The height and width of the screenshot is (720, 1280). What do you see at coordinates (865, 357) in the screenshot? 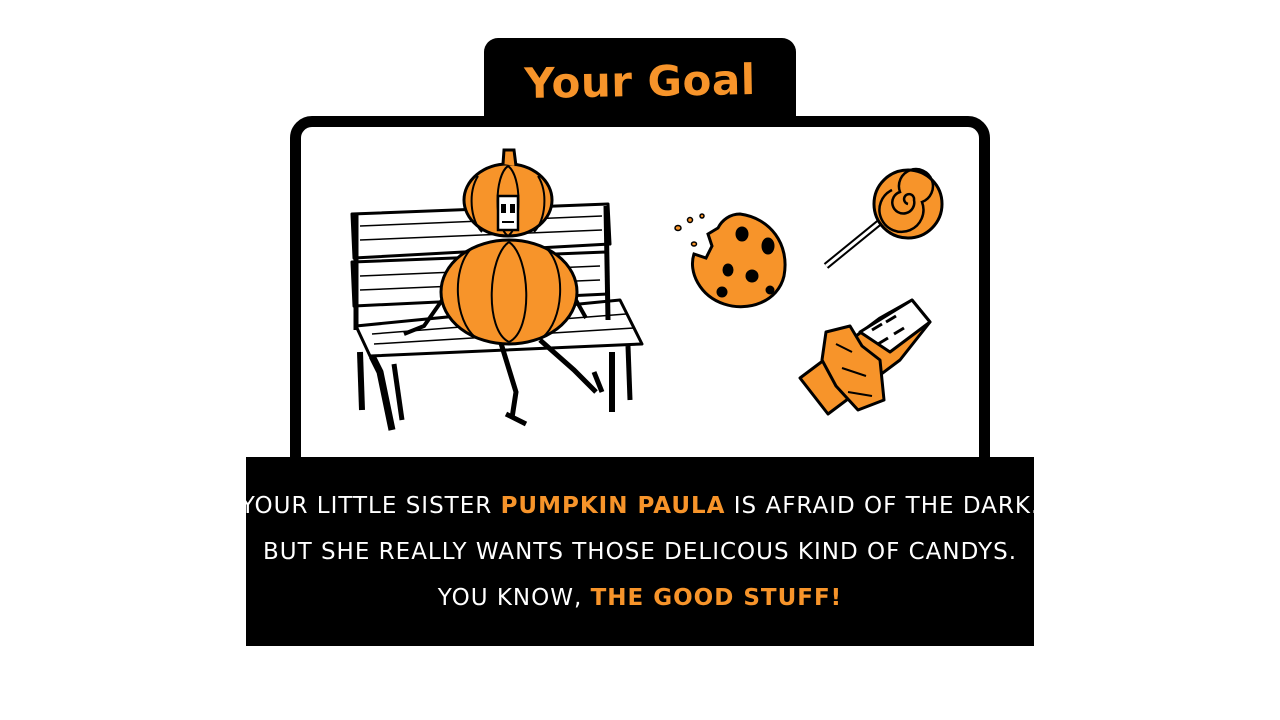
I see `candy-bar-icon` at bounding box center [865, 357].